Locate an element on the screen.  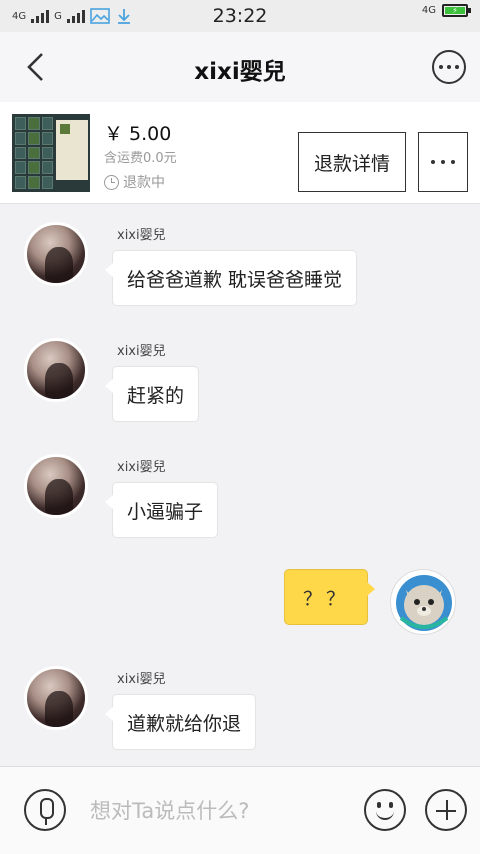
status-bar: 4G G 23:22 4G ⚡ is located at coordinates (240, 16).